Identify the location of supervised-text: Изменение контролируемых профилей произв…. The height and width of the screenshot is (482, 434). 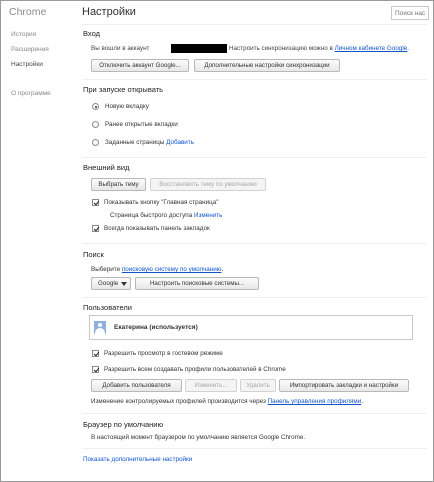
(178, 401).